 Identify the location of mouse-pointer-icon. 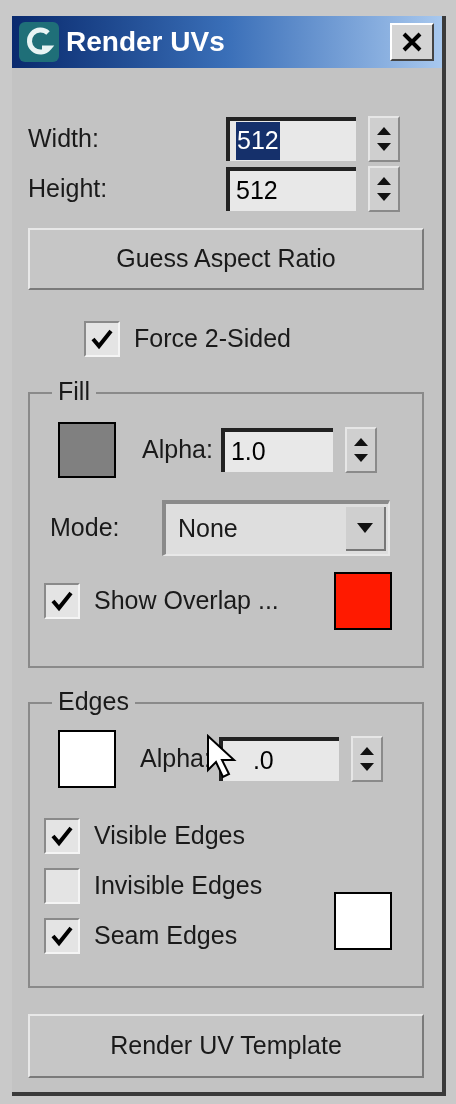
(222, 756).